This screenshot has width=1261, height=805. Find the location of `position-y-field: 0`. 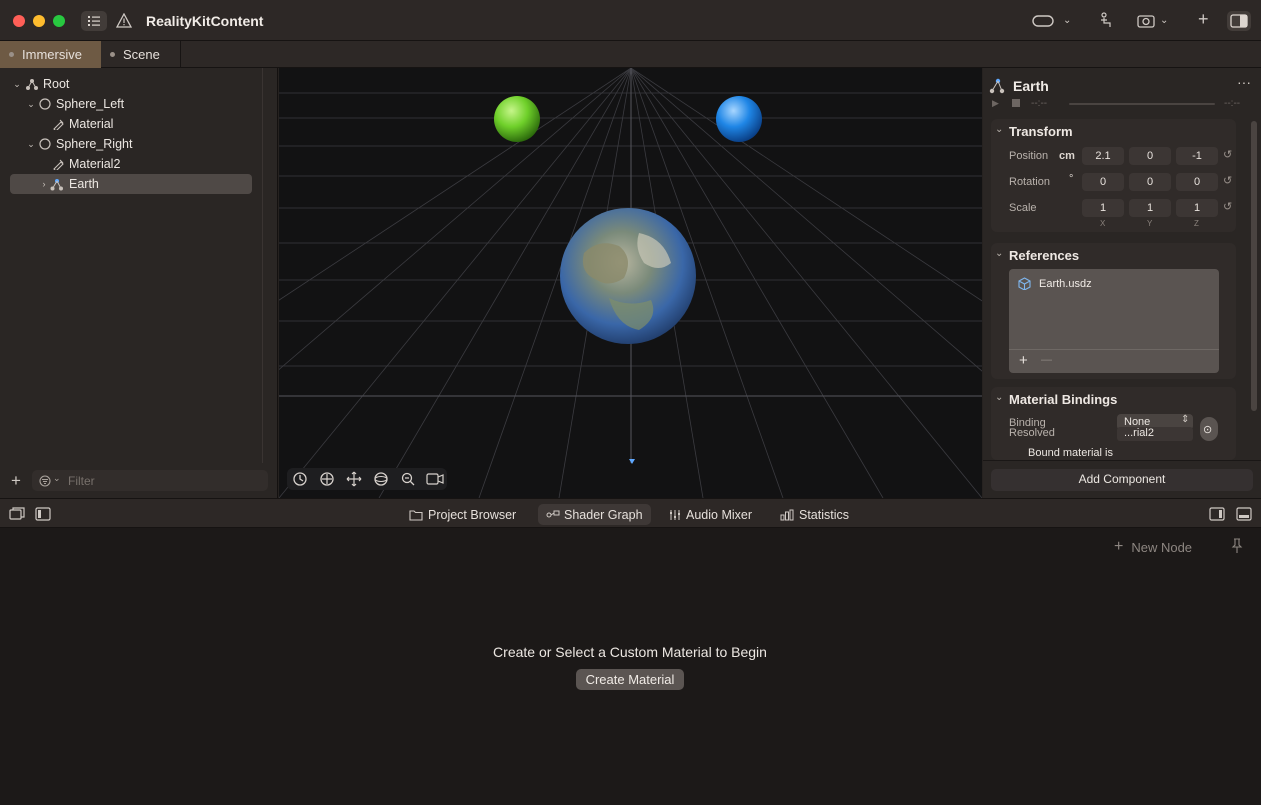

position-y-field: 0 is located at coordinates (1150, 156).